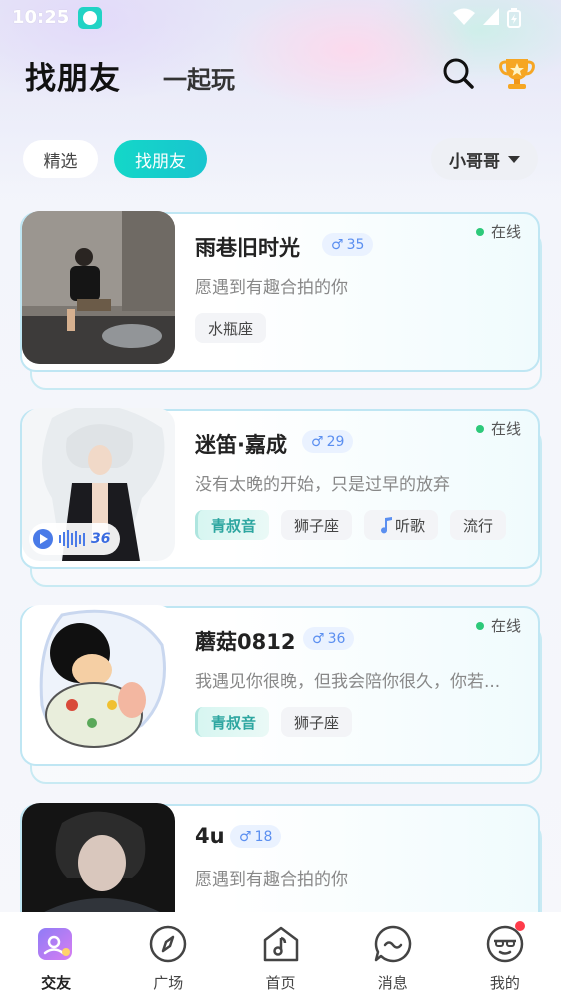 This screenshot has width=561, height=999. Describe the element at coordinates (199, 77) in the screenshot. I see `tab-play-together: 一起玩` at that location.